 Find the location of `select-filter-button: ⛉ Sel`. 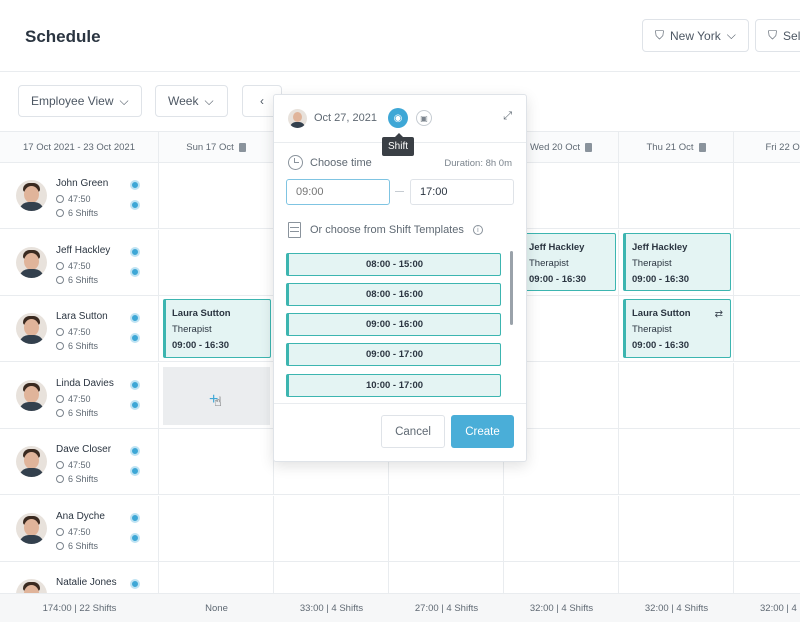

select-filter-button: ⛉ Sel is located at coordinates (777, 35).